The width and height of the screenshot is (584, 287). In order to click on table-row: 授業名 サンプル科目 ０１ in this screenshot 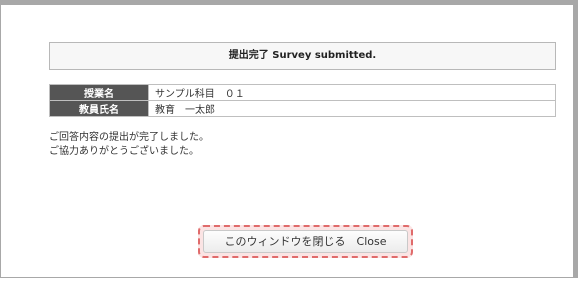, I will do `click(302, 92)`.